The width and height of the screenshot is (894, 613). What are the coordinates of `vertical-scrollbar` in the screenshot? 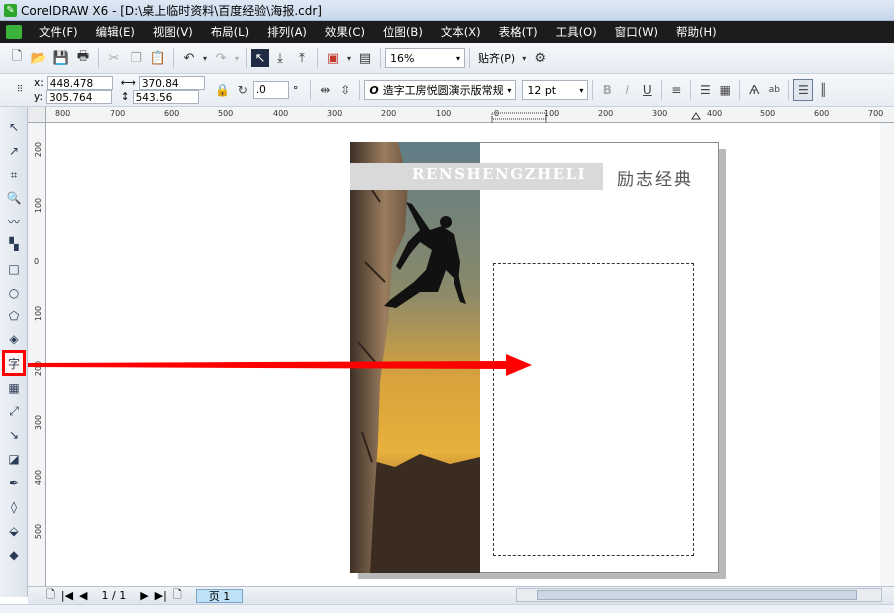 It's located at (887, 354).